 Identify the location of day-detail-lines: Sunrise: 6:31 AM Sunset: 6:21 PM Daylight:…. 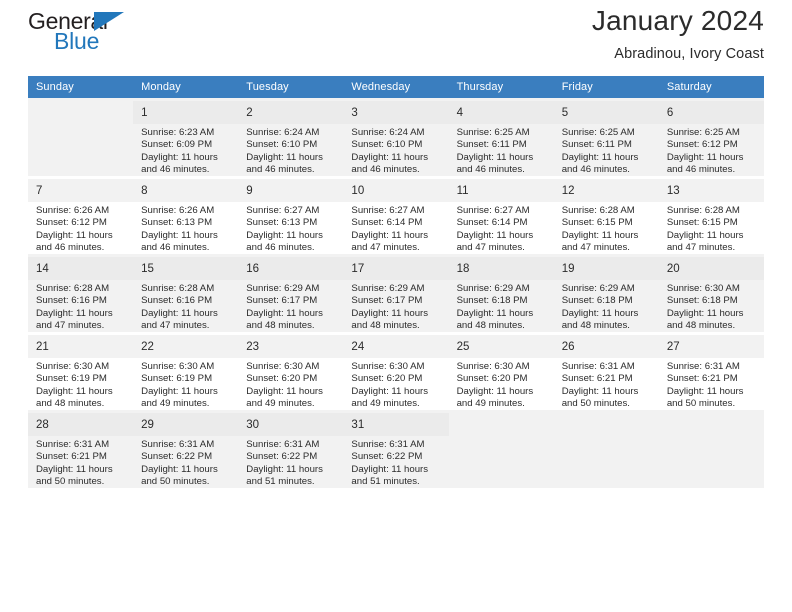
(607, 384).